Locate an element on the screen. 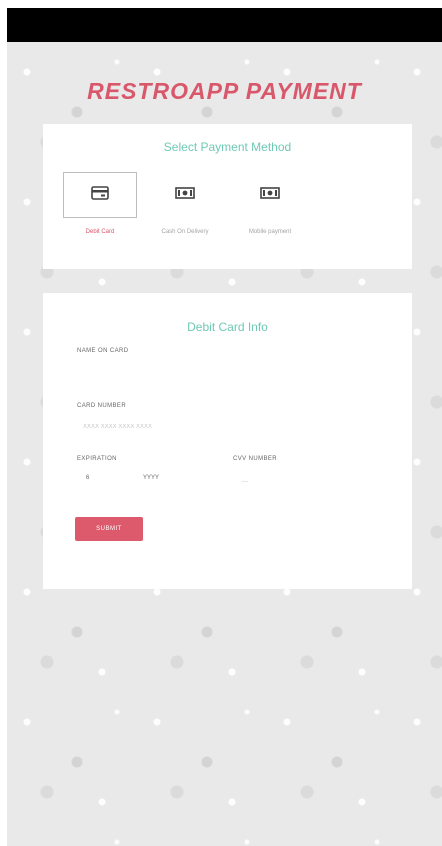 The width and height of the screenshot is (442, 846). method-debit-card: Debit Card is located at coordinates (100, 207).